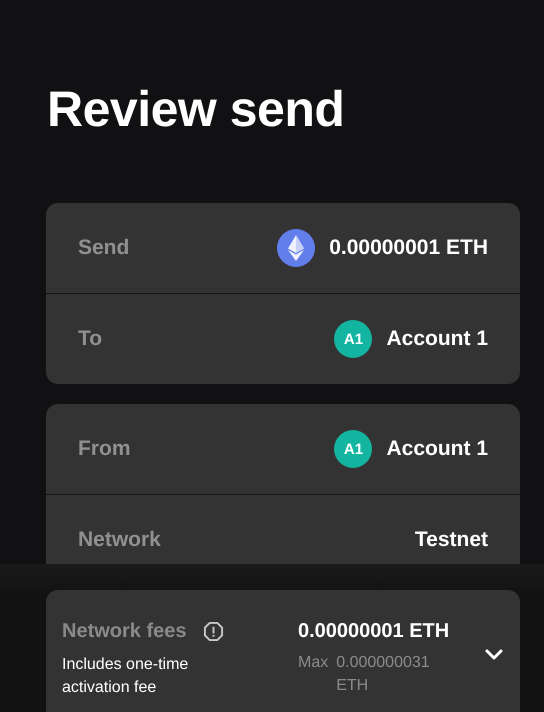 Image resolution: width=544 pixels, height=712 pixels. What do you see at coordinates (90, 339) in the screenshot?
I see `row-label: To` at bounding box center [90, 339].